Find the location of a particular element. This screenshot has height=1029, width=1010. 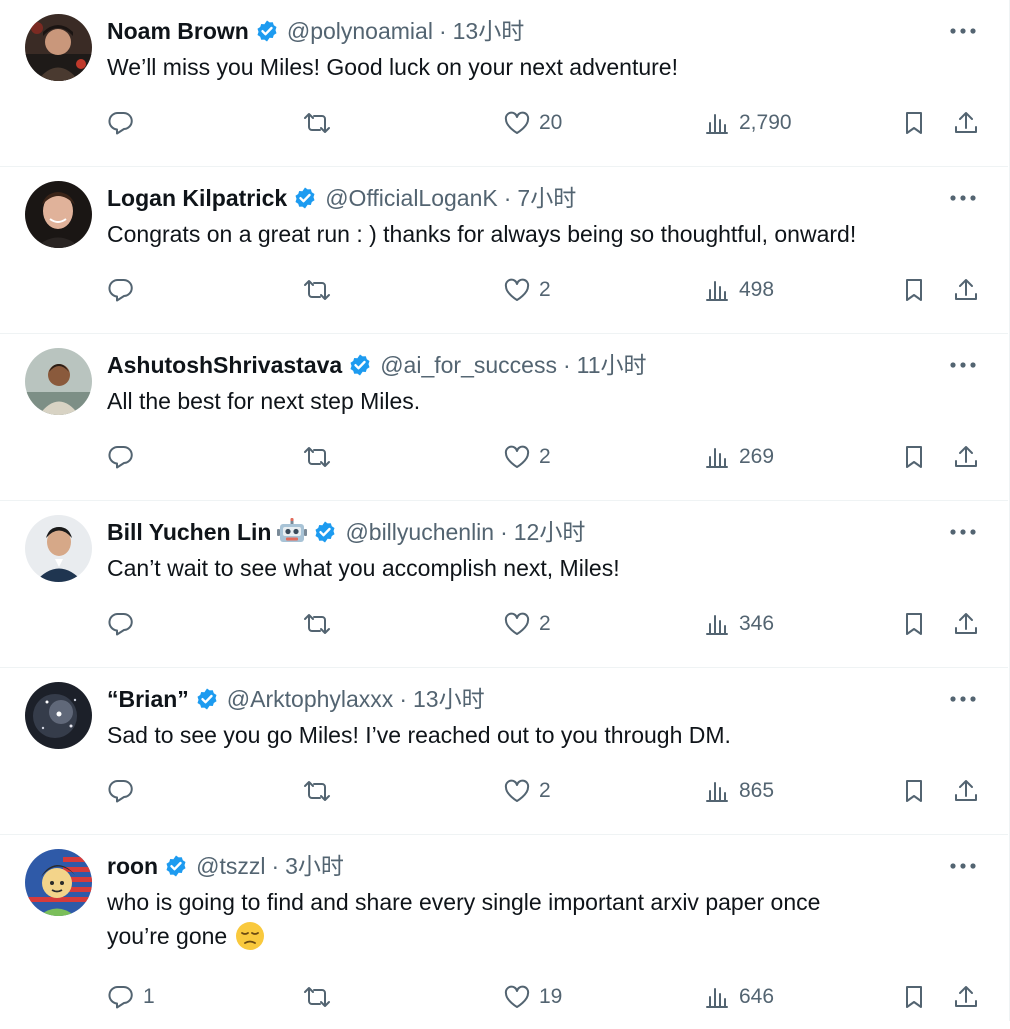

pensive-face-emoji is located at coordinates (250, 936).